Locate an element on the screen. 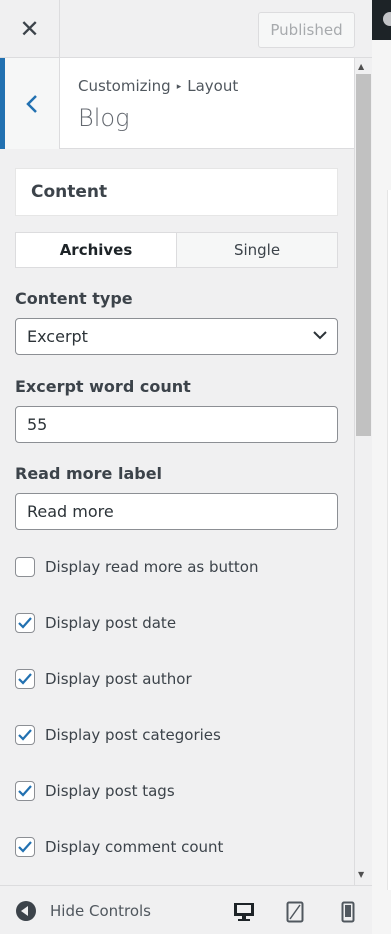 The image size is (391, 934). close-icon: ✕ is located at coordinates (29, 29).